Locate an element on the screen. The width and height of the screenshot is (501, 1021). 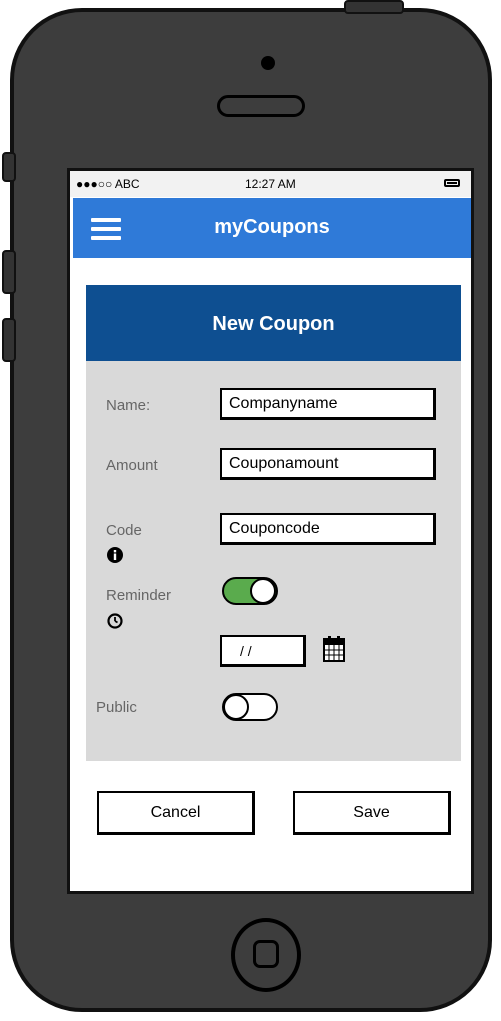
speaker-grille is located at coordinates (261, 106).